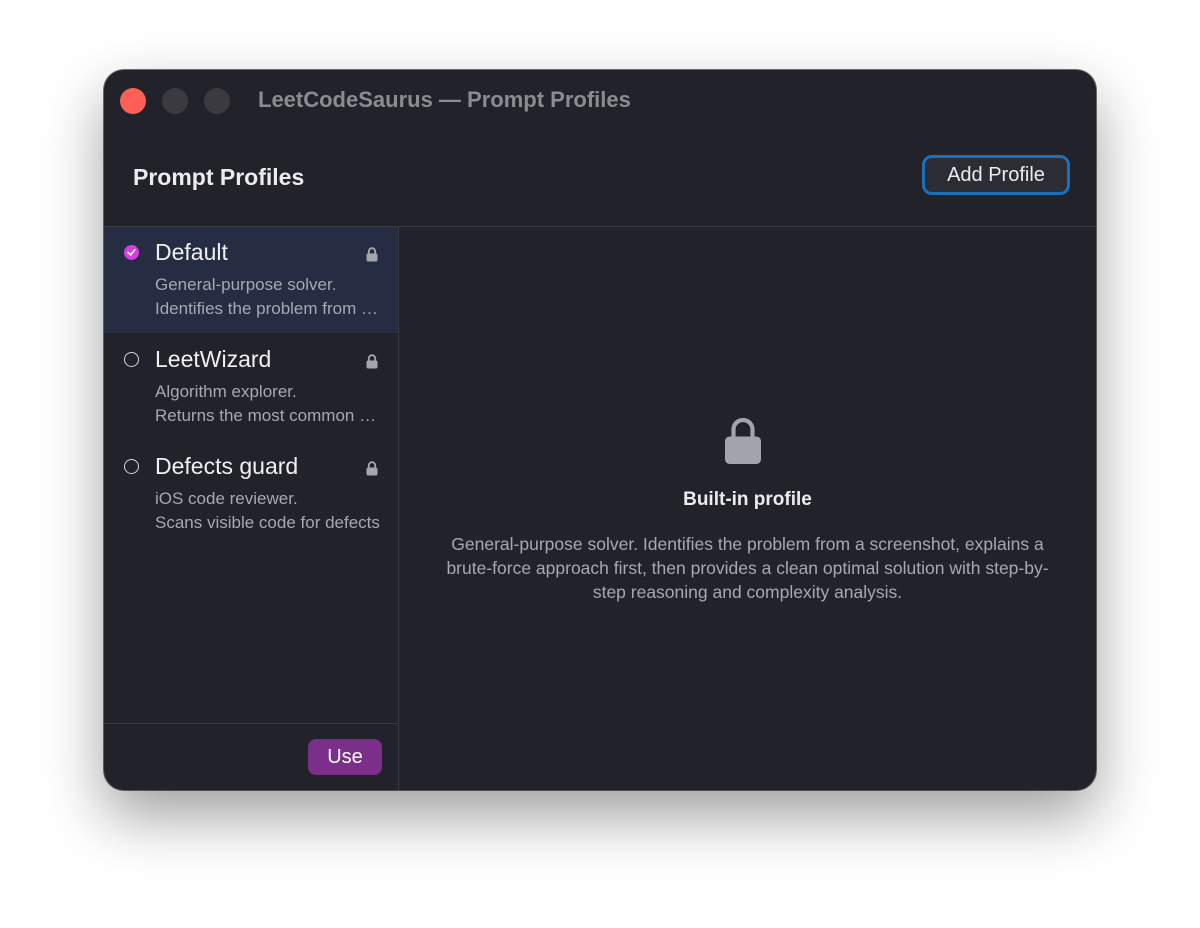  I want to click on page-title: Prompt Profiles, so click(219, 177).